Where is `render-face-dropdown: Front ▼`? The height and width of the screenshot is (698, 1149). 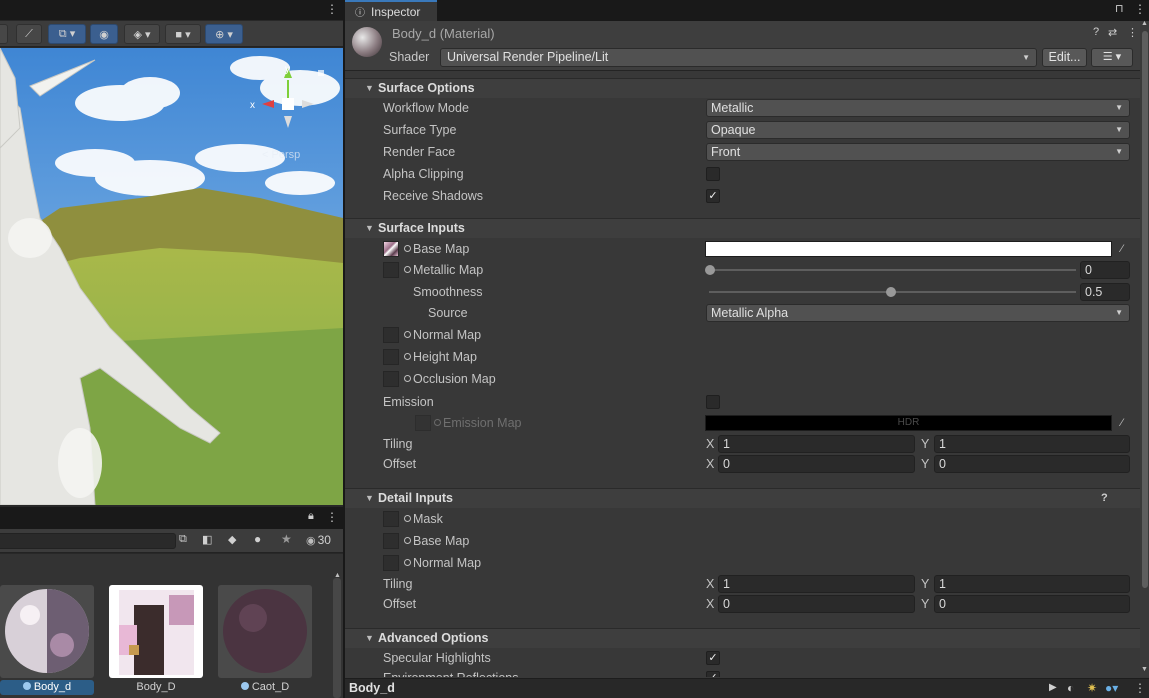
render-face-dropdown: Front ▼ is located at coordinates (918, 152).